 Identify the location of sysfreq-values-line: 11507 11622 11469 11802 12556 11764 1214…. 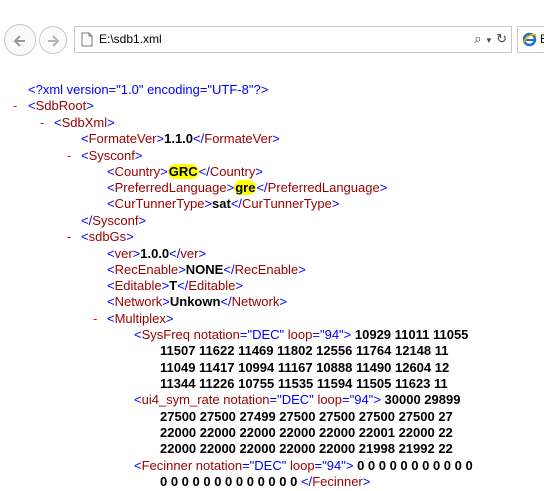
(304, 350).